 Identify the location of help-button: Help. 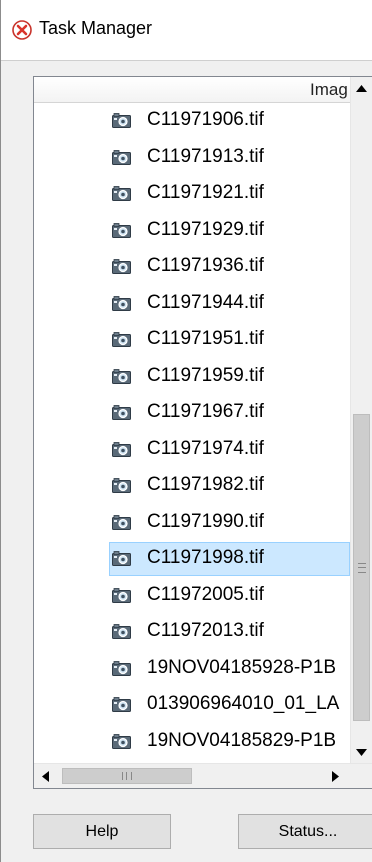
(102, 831).